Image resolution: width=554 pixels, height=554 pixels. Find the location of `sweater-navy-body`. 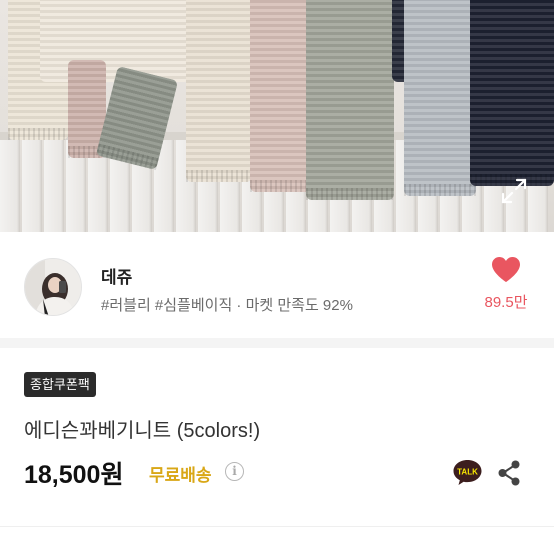

sweater-navy-body is located at coordinates (512, 93).